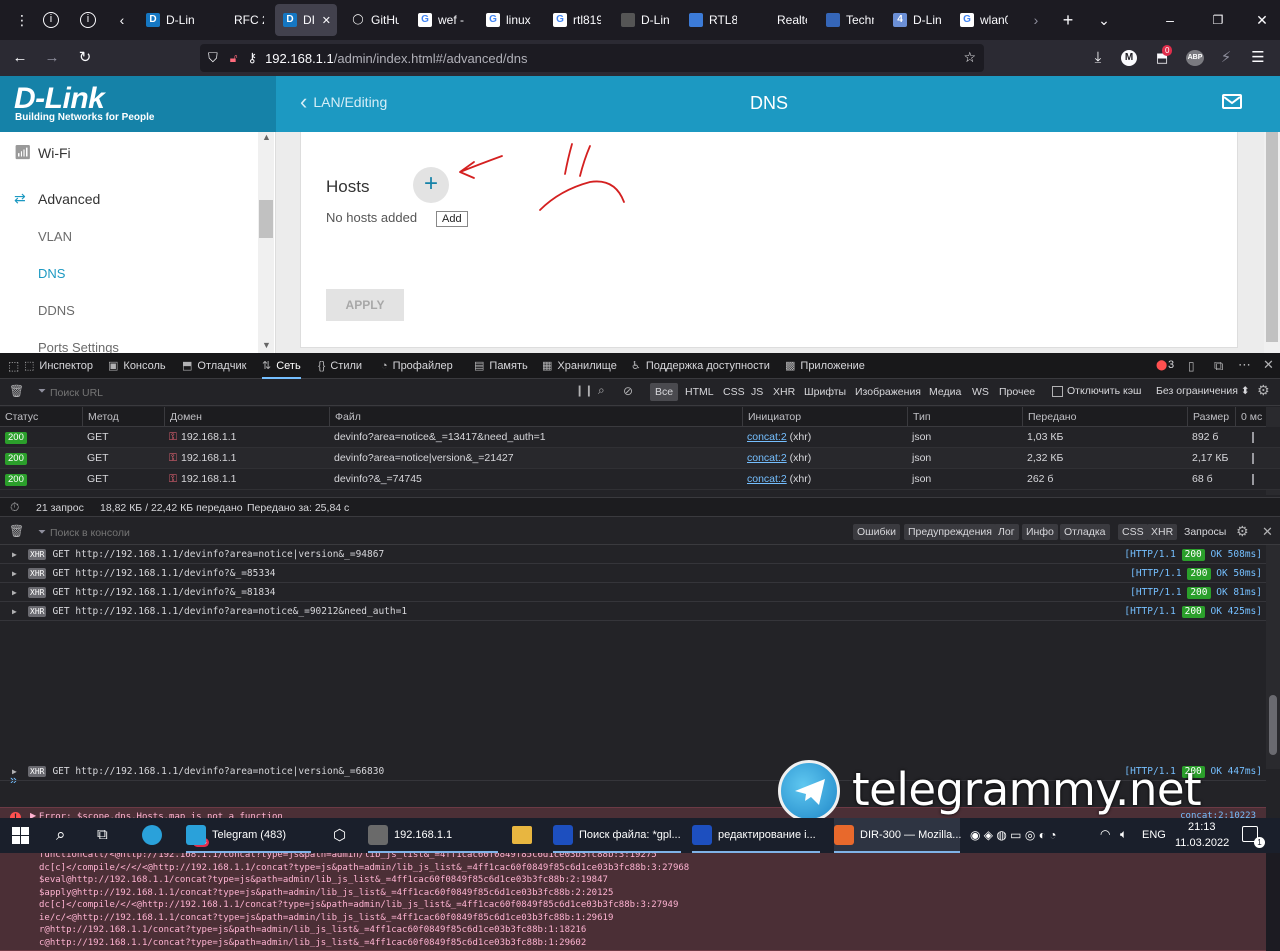 Image resolution: width=1280 pixels, height=951 pixels. What do you see at coordinates (781, 20) in the screenshot?
I see `browser-tab: Realtek R` at bounding box center [781, 20].